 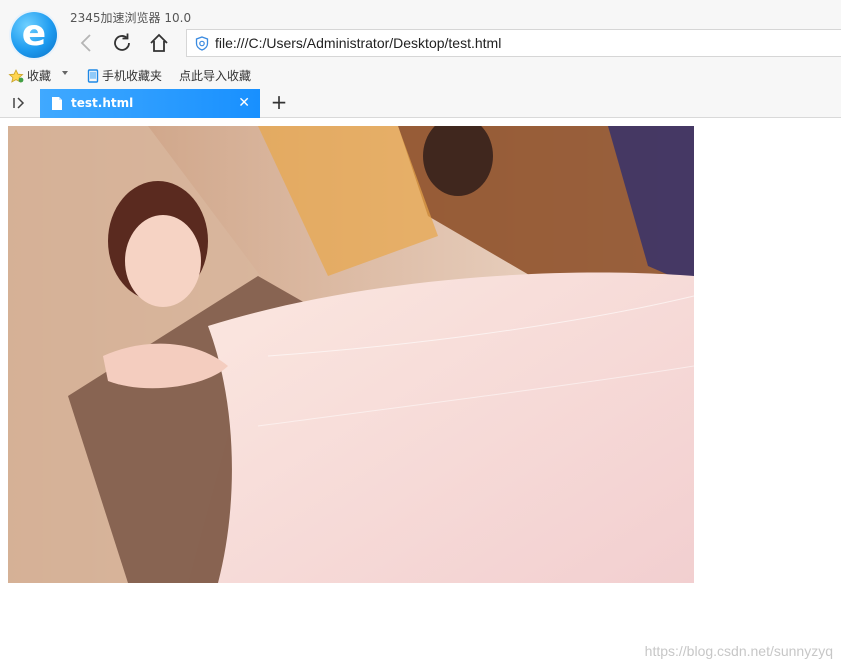 What do you see at coordinates (279, 103) in the screenshot?
I see `new-tab-button: +` at bounding box center [279, 103].